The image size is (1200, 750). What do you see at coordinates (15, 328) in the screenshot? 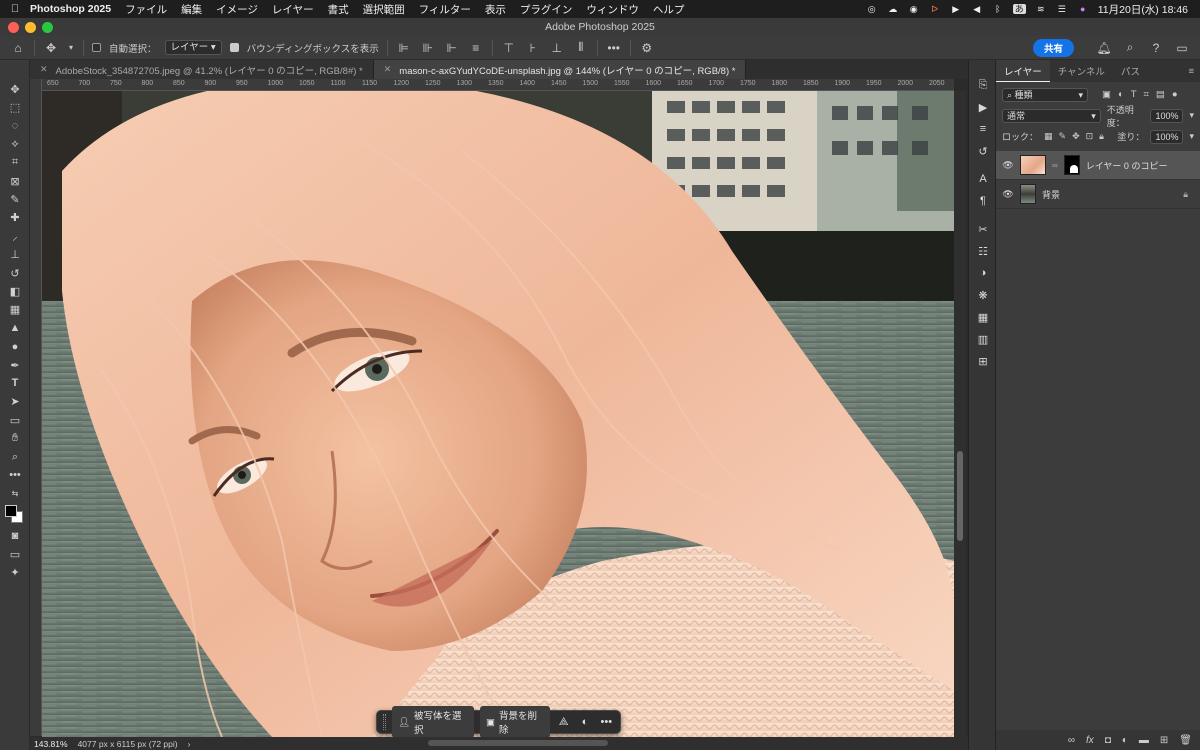
I see `blur-tool-icon: ▲` at bounding box center [15, 328].